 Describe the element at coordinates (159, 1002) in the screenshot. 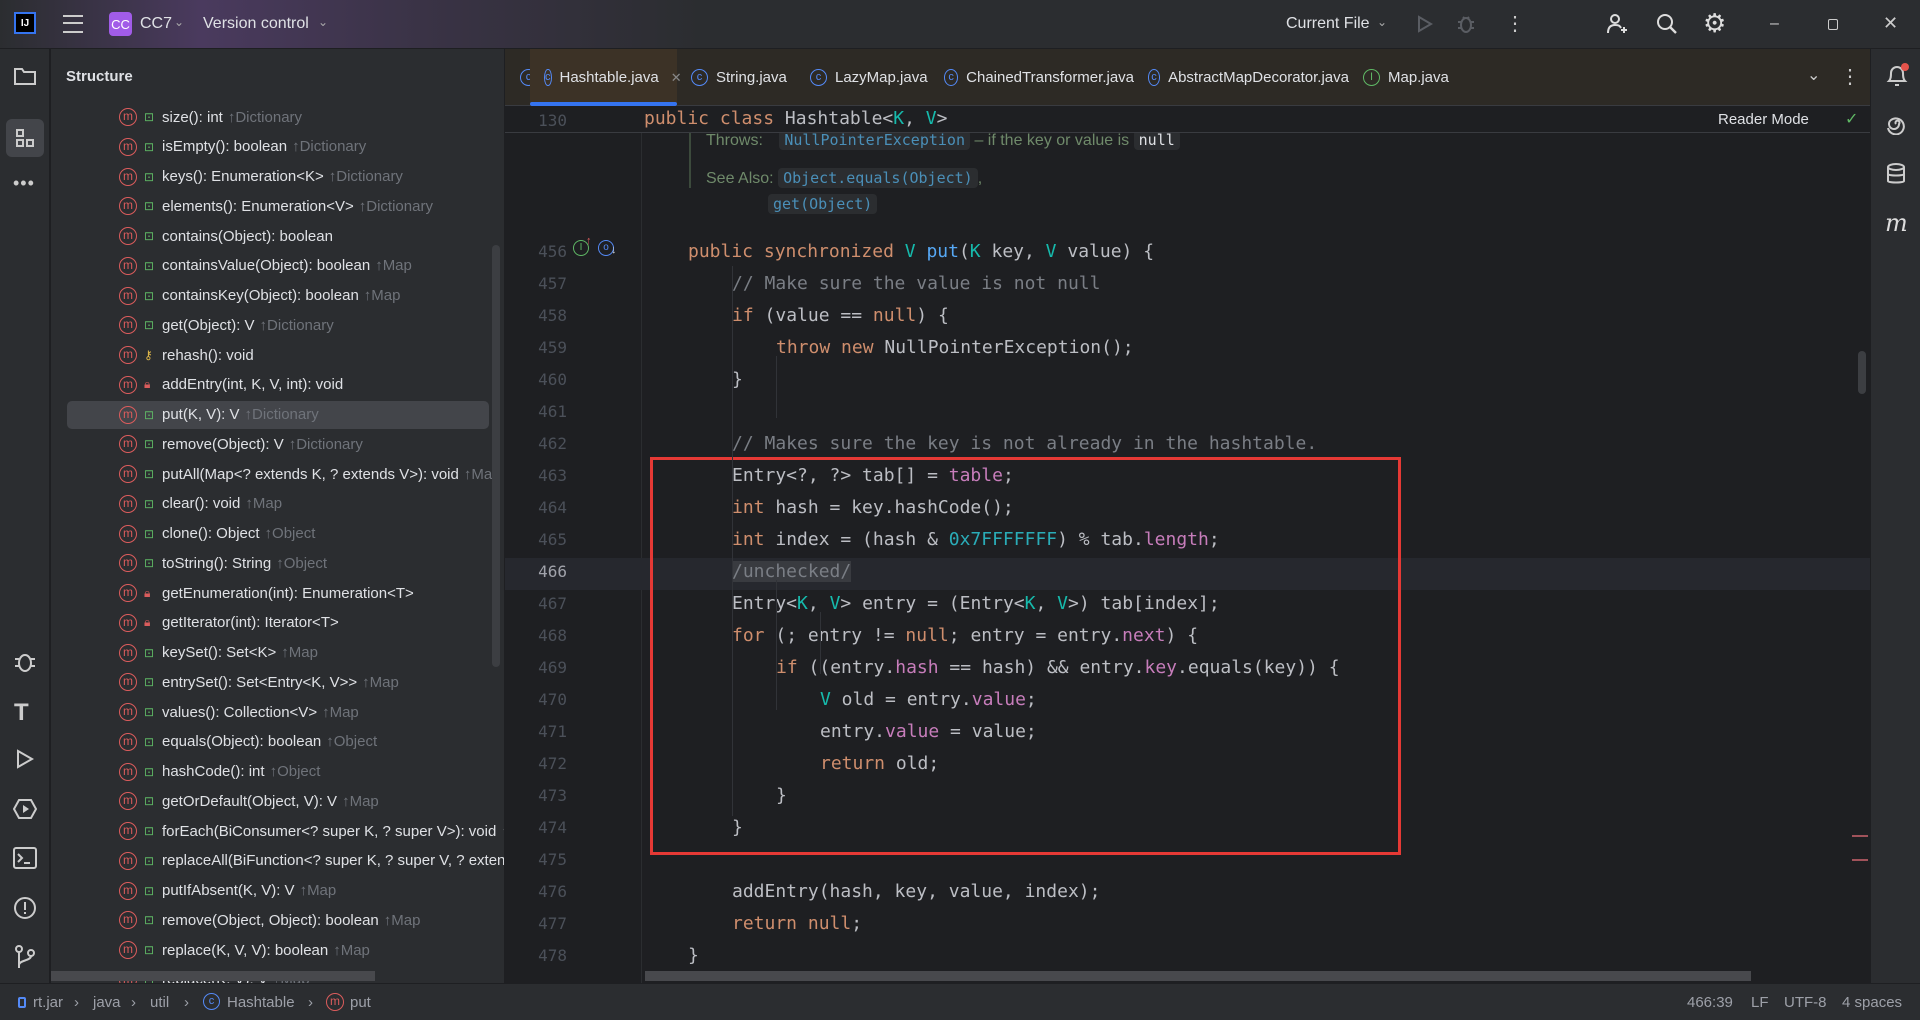

I see `breadcrumb-util: util` at that location.